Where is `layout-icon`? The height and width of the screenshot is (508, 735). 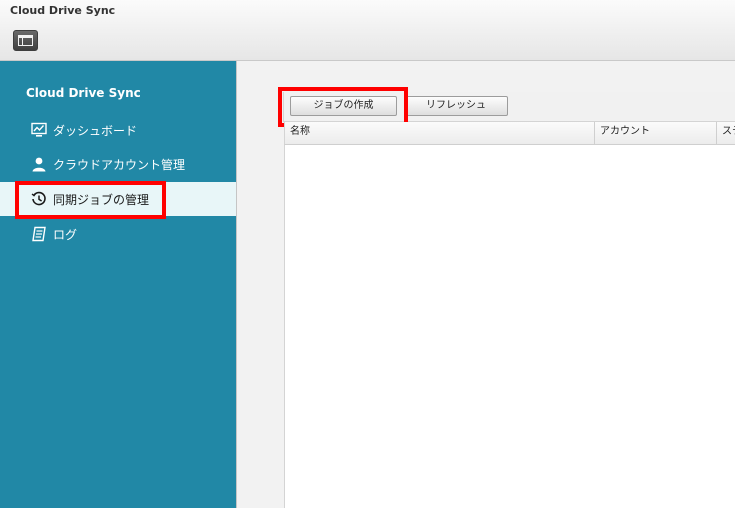 layout-icon is located at coordinates (25, 40).